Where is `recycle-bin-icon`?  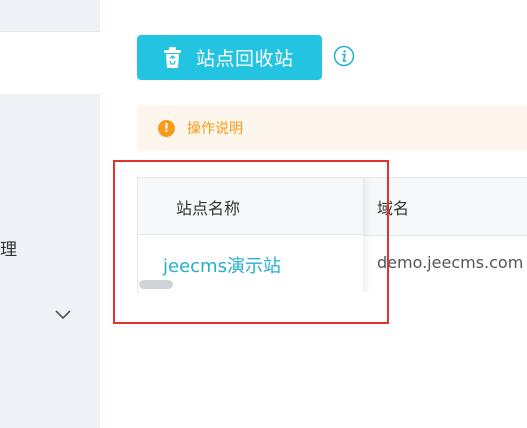 recycle-bin-icon is located at coordinates (172, 57).